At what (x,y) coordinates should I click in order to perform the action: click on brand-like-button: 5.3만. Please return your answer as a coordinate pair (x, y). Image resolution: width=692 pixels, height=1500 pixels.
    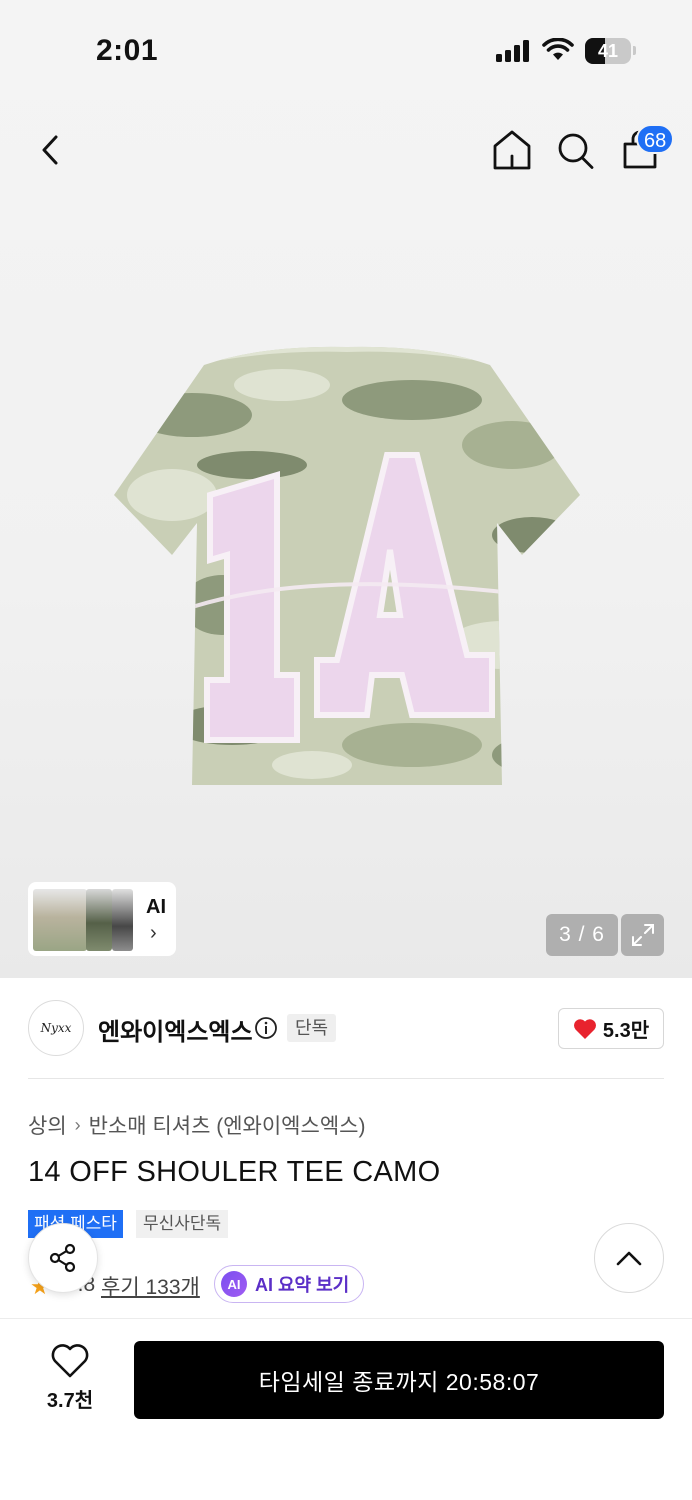
    Looking at the image, I should click on (611, 1028).